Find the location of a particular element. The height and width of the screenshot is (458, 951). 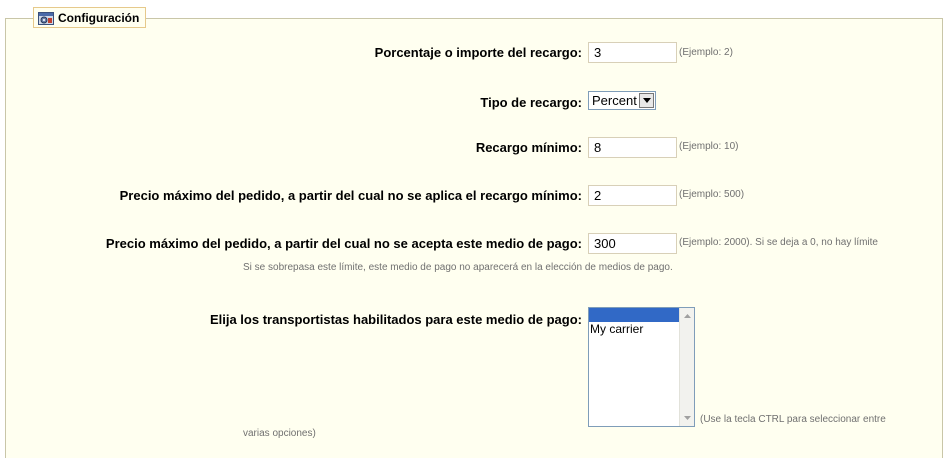

surcharge-type-label: Tipo de recargo: is located at coordinates (531, 102).